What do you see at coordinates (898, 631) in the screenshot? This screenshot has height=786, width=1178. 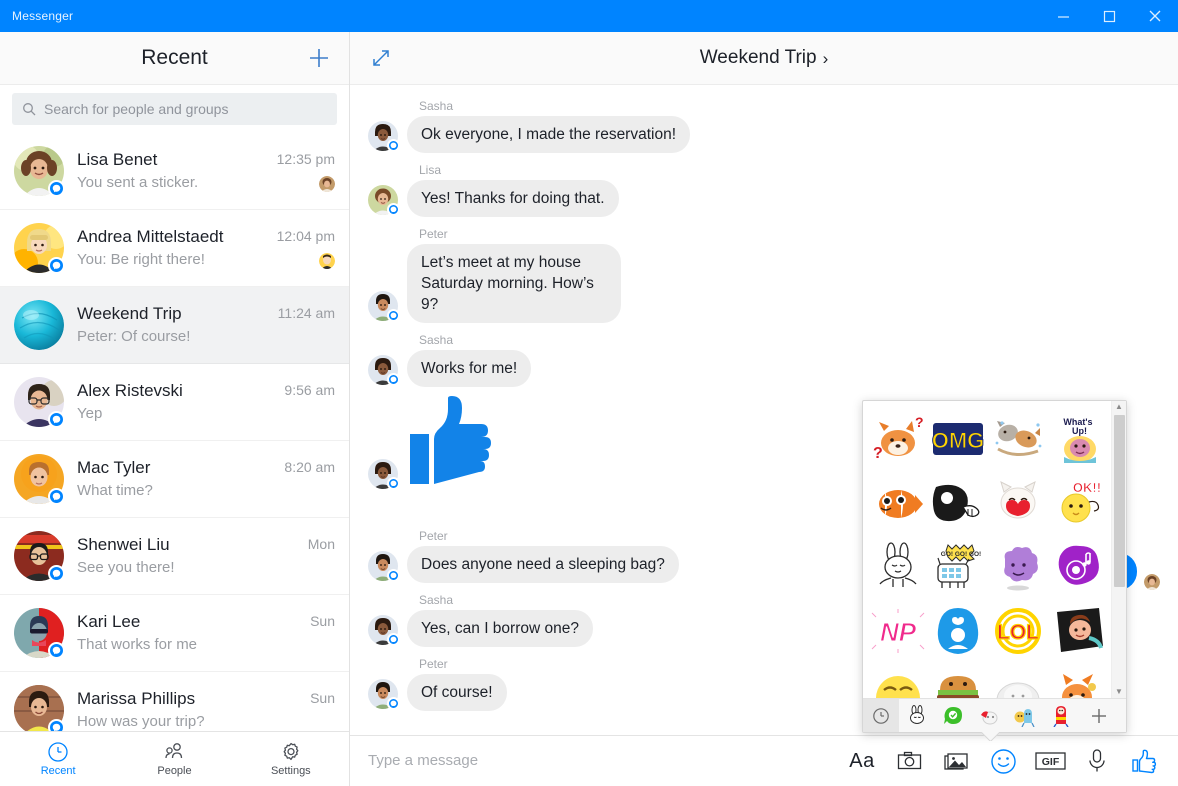 I see `sticker-np-text: NP` at bounding box center [898, 631].